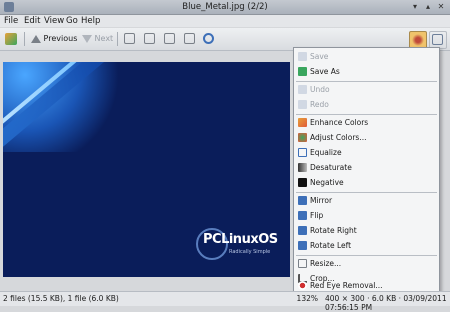 The width and height of the screenshot is (450, 312). I want to click on minimize-icon: ▾, so click(415, 7).